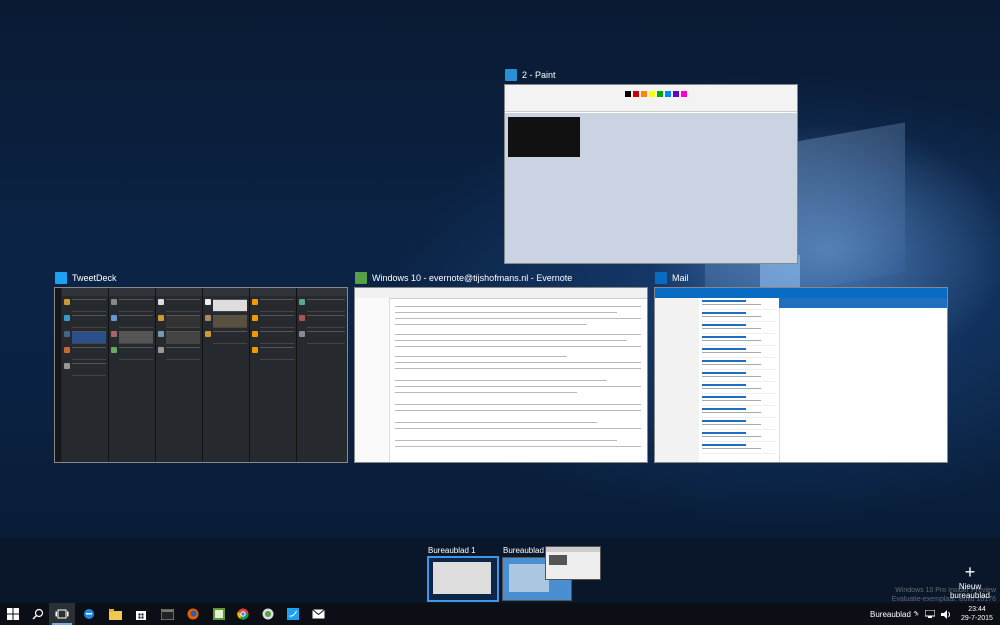  I want to click on plus-icon: +, so click(970, 572).